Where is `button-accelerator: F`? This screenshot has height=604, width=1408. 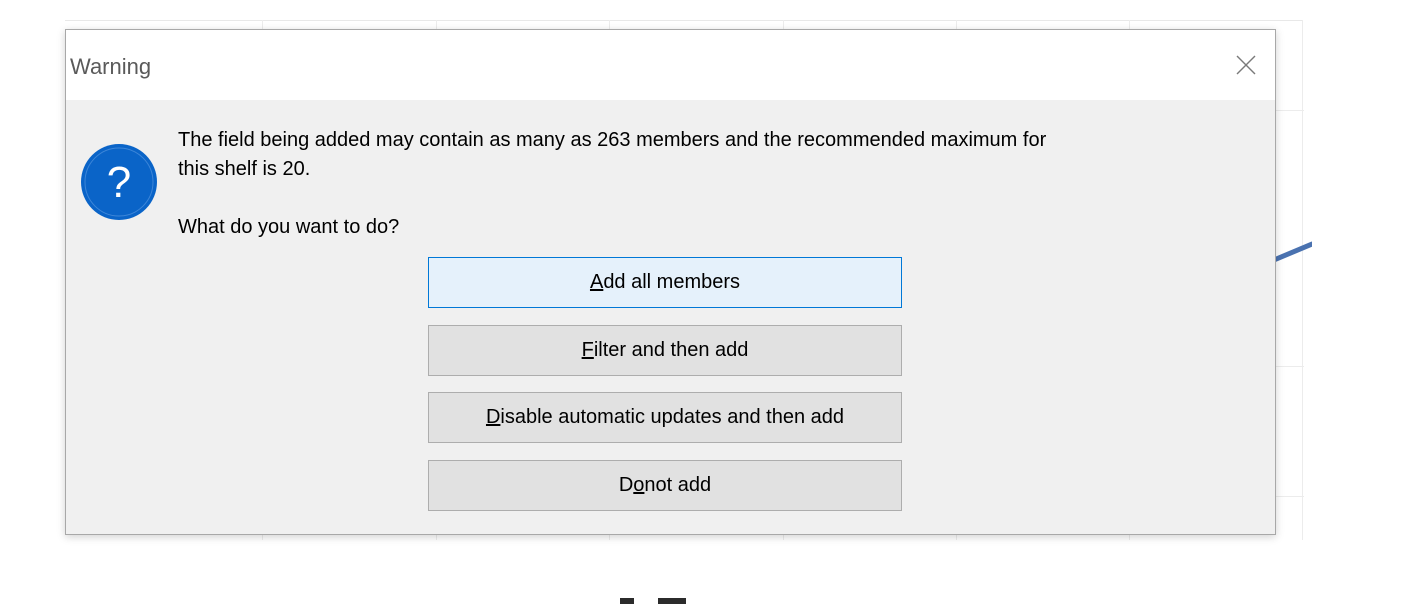
button-accelerator: F is located at coordinates (587, 350).